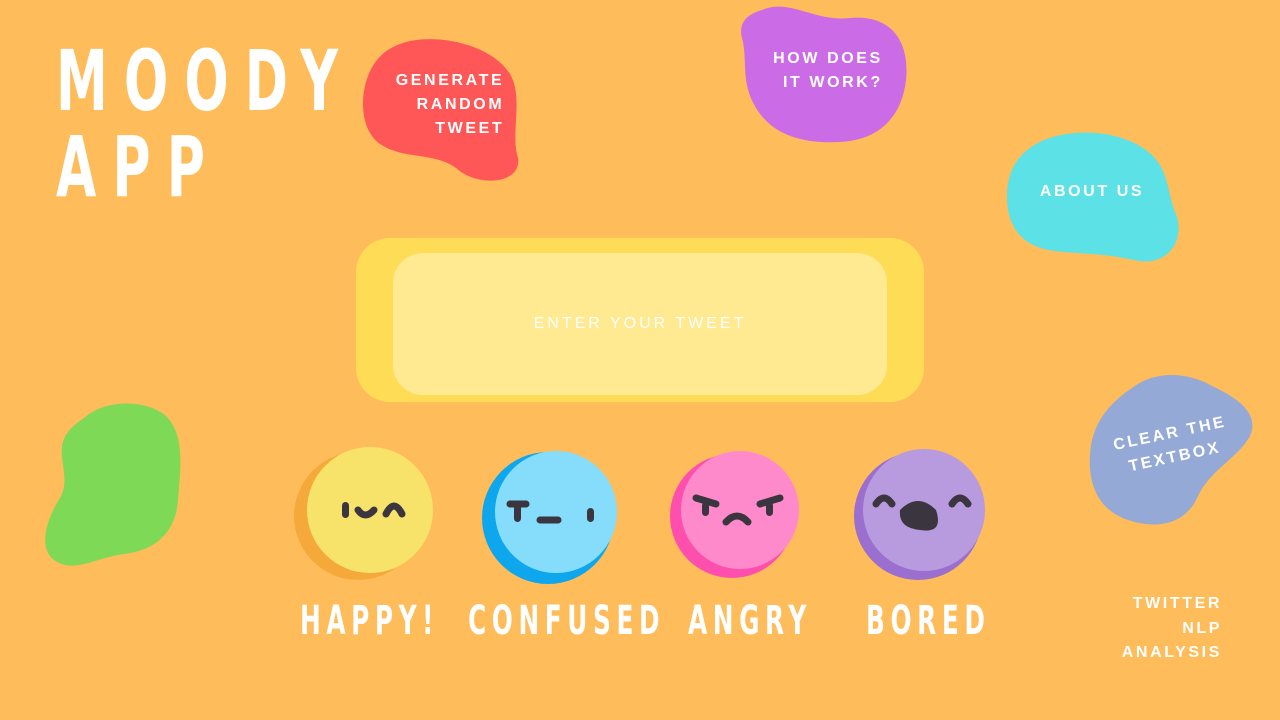 The height and width of the screenshot is (720, 1280). What do you see at coordinates (750, 621) in the screenshot?
I see `mood-label-angry: ANGRY` at bounding box center [750, 621].